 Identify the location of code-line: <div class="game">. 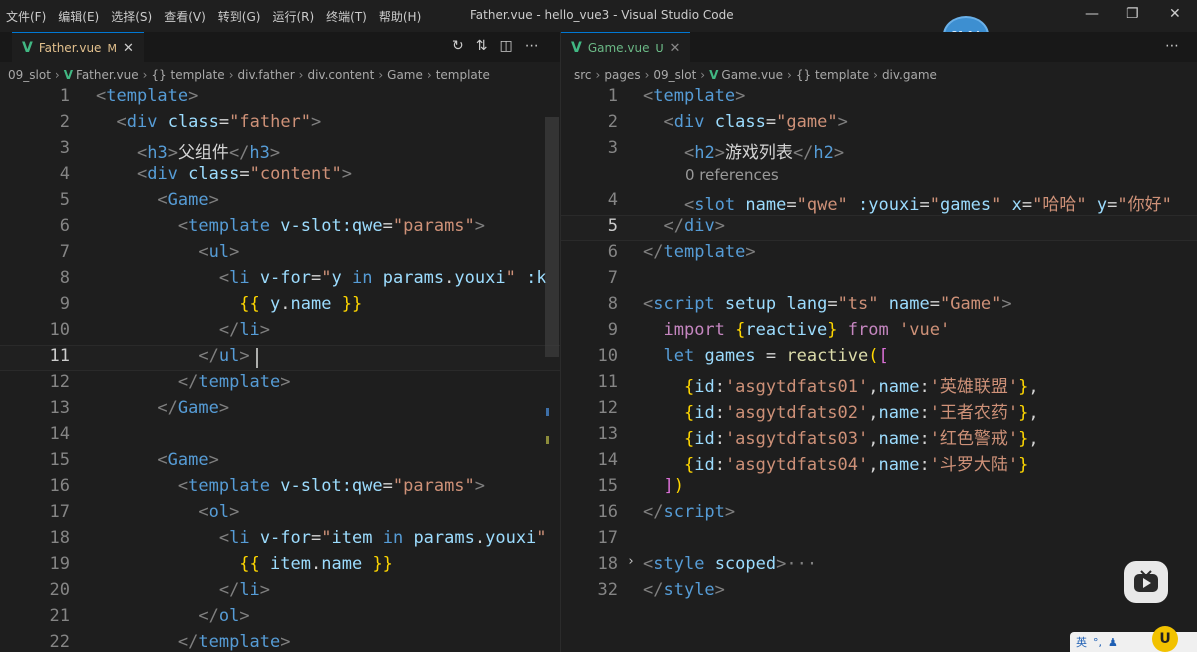
(745, 122).